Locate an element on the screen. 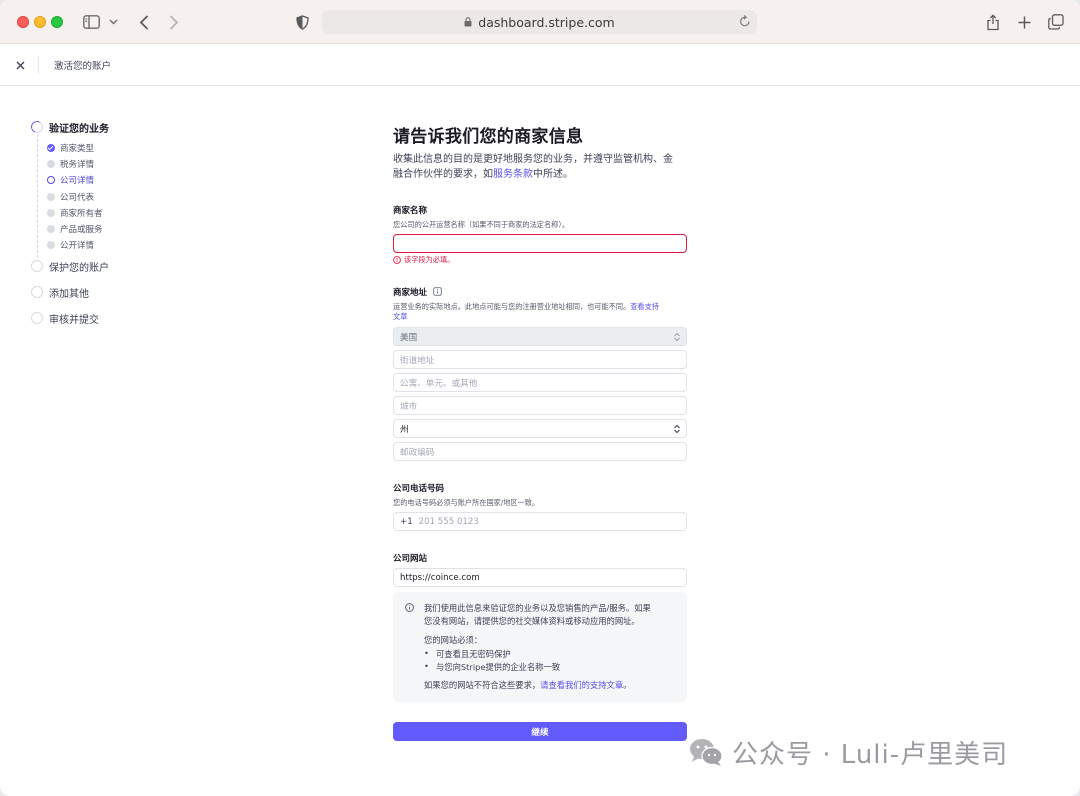 This screenshot has height=796, width=1080. address-bar: dashboard.stripe.com is located at coordinates (539, 22).